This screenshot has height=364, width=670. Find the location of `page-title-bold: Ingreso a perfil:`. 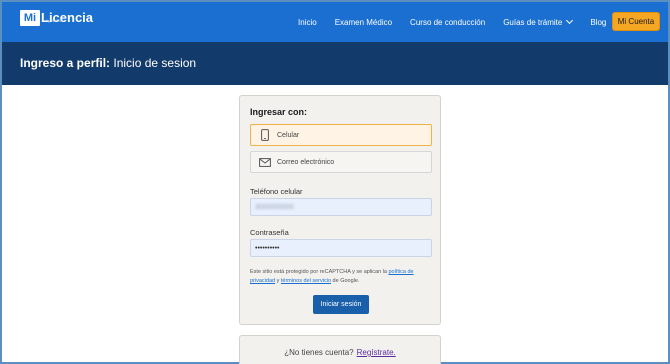

page-title-bold: Ingreso a perfil: is located at coordinates (65, 63).